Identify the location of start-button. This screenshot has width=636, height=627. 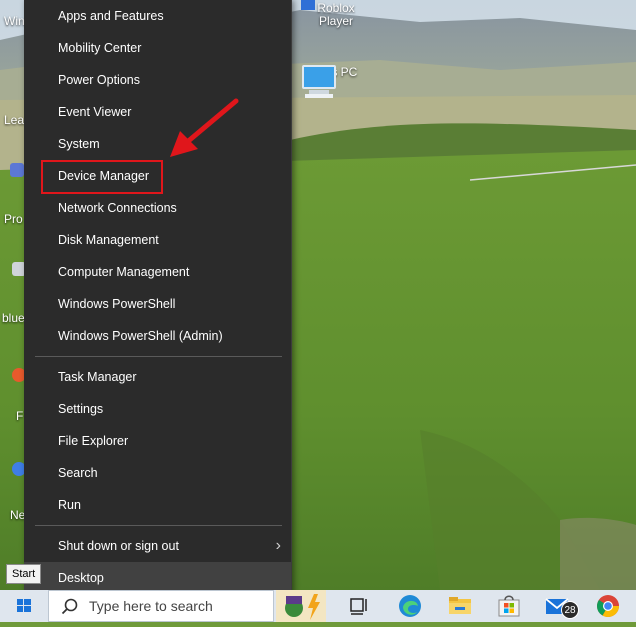
(24, 606).